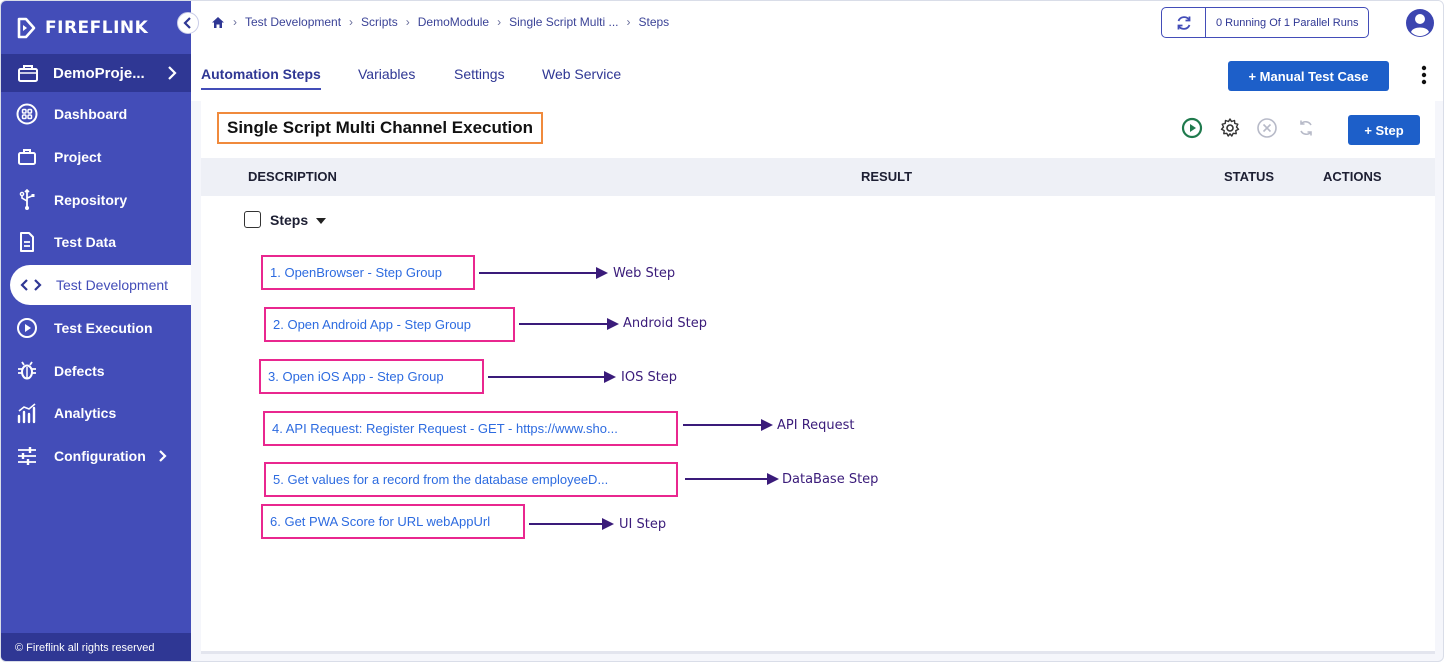 The height and width of the screenshot is (662, 1444). Describe the element at coordinates (218, 22) in the screenshot. I see `home-icon` at that location.